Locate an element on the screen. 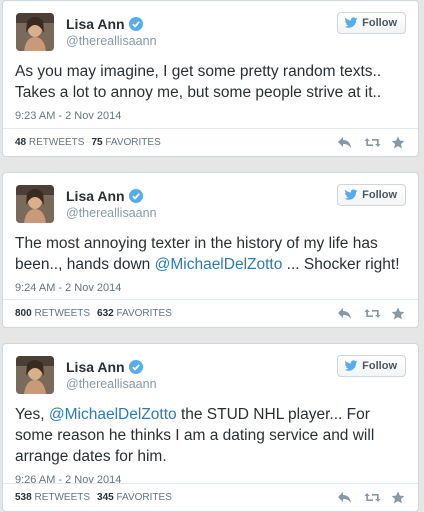 This screenshot has width=424, height=512. tweet-stats: 538 RETWEETS 345 FAVORITES is located at coordinates (210, 497).